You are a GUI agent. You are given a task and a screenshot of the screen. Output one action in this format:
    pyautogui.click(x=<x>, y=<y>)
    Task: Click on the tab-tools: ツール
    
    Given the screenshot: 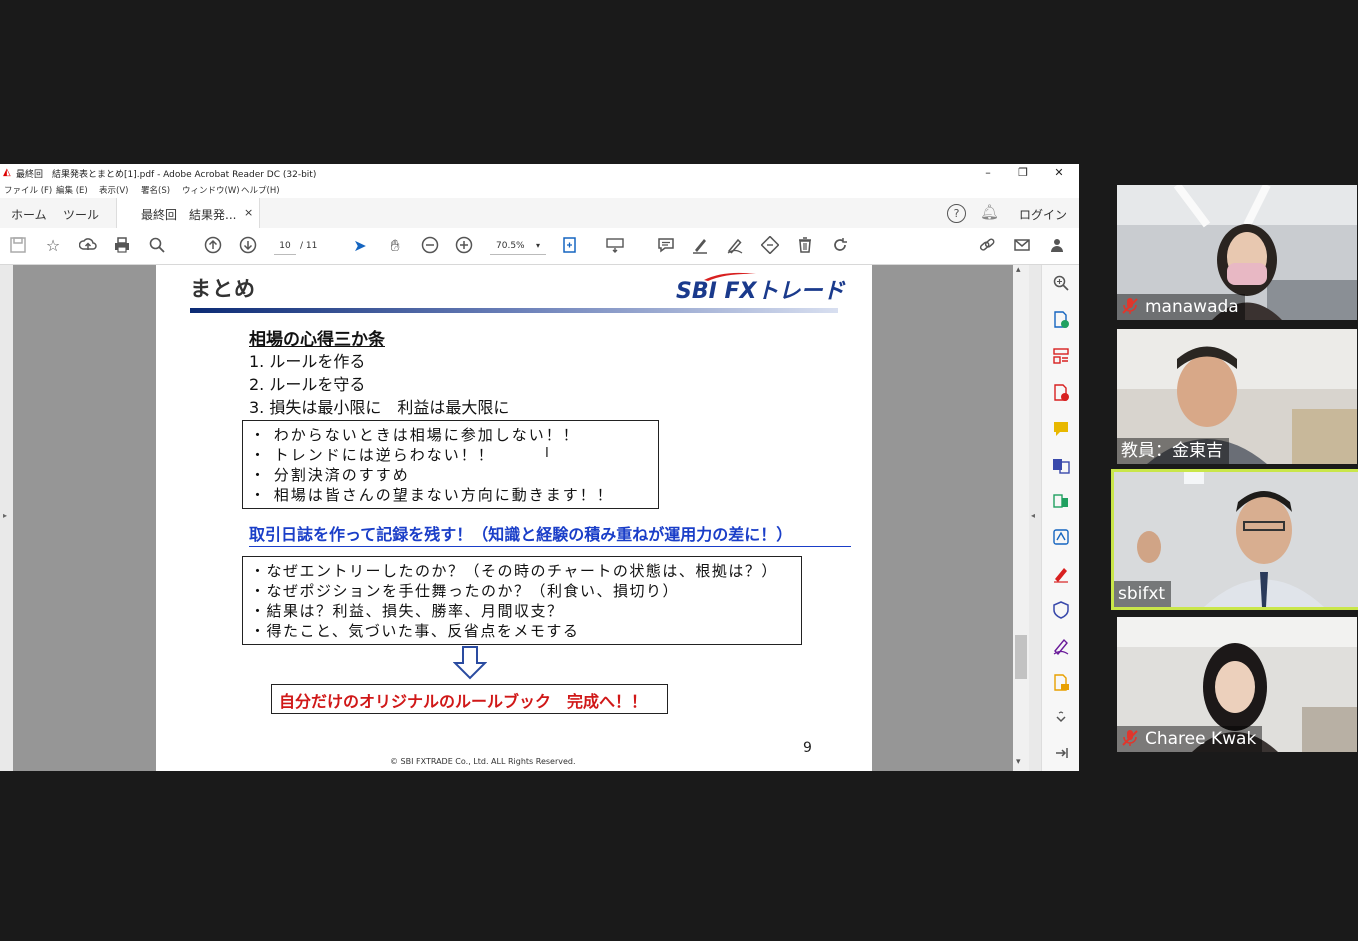 What is the action you would take?
    pyautogui.click(x=81, y=214)
    